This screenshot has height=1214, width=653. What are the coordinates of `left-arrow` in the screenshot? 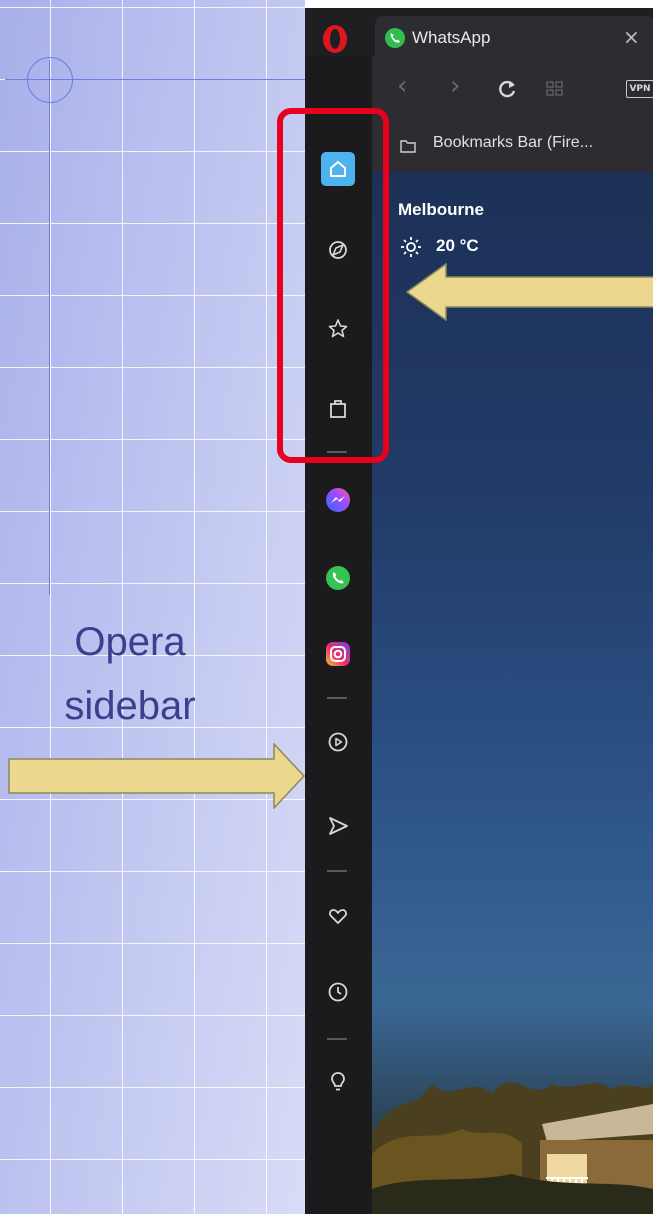 It's located at (529, 292).